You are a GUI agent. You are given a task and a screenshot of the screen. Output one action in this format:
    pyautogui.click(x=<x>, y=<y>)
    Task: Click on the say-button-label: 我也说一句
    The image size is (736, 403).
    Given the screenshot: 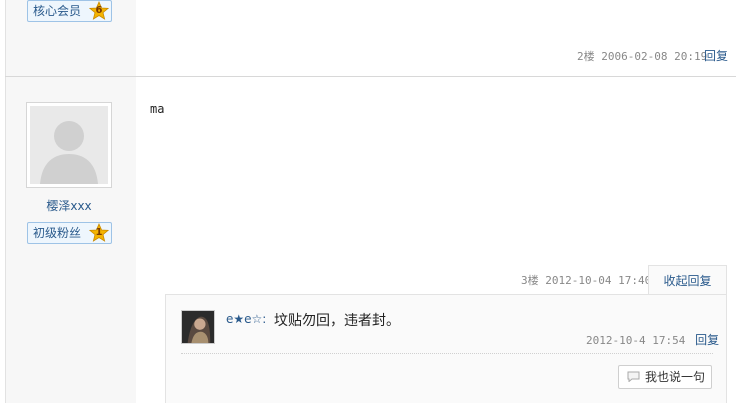 What is the action you would take?
    pyautogui.click(x=675, y=377)
    